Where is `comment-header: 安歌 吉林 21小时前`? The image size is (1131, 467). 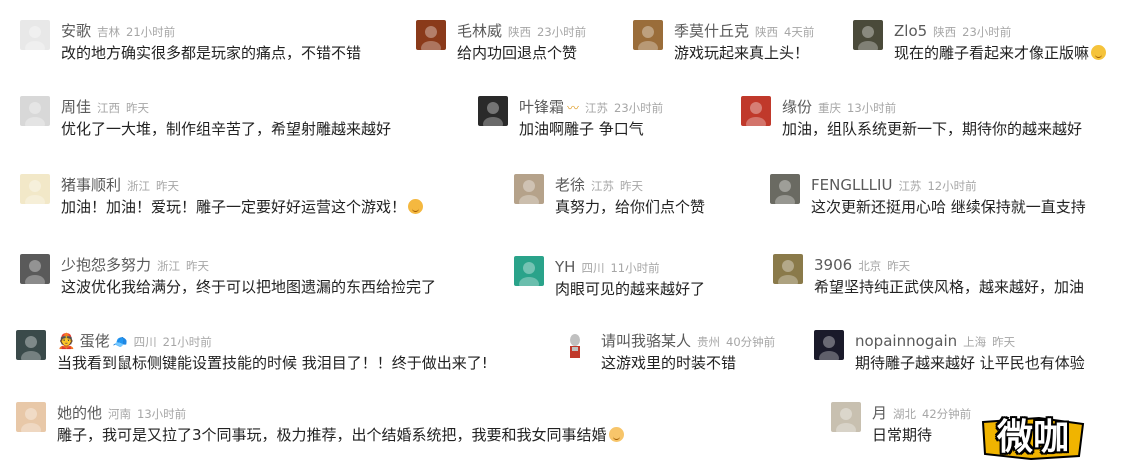
comment-header: 安歌 吉林 21小时前 is located at coordinates (118, 31).